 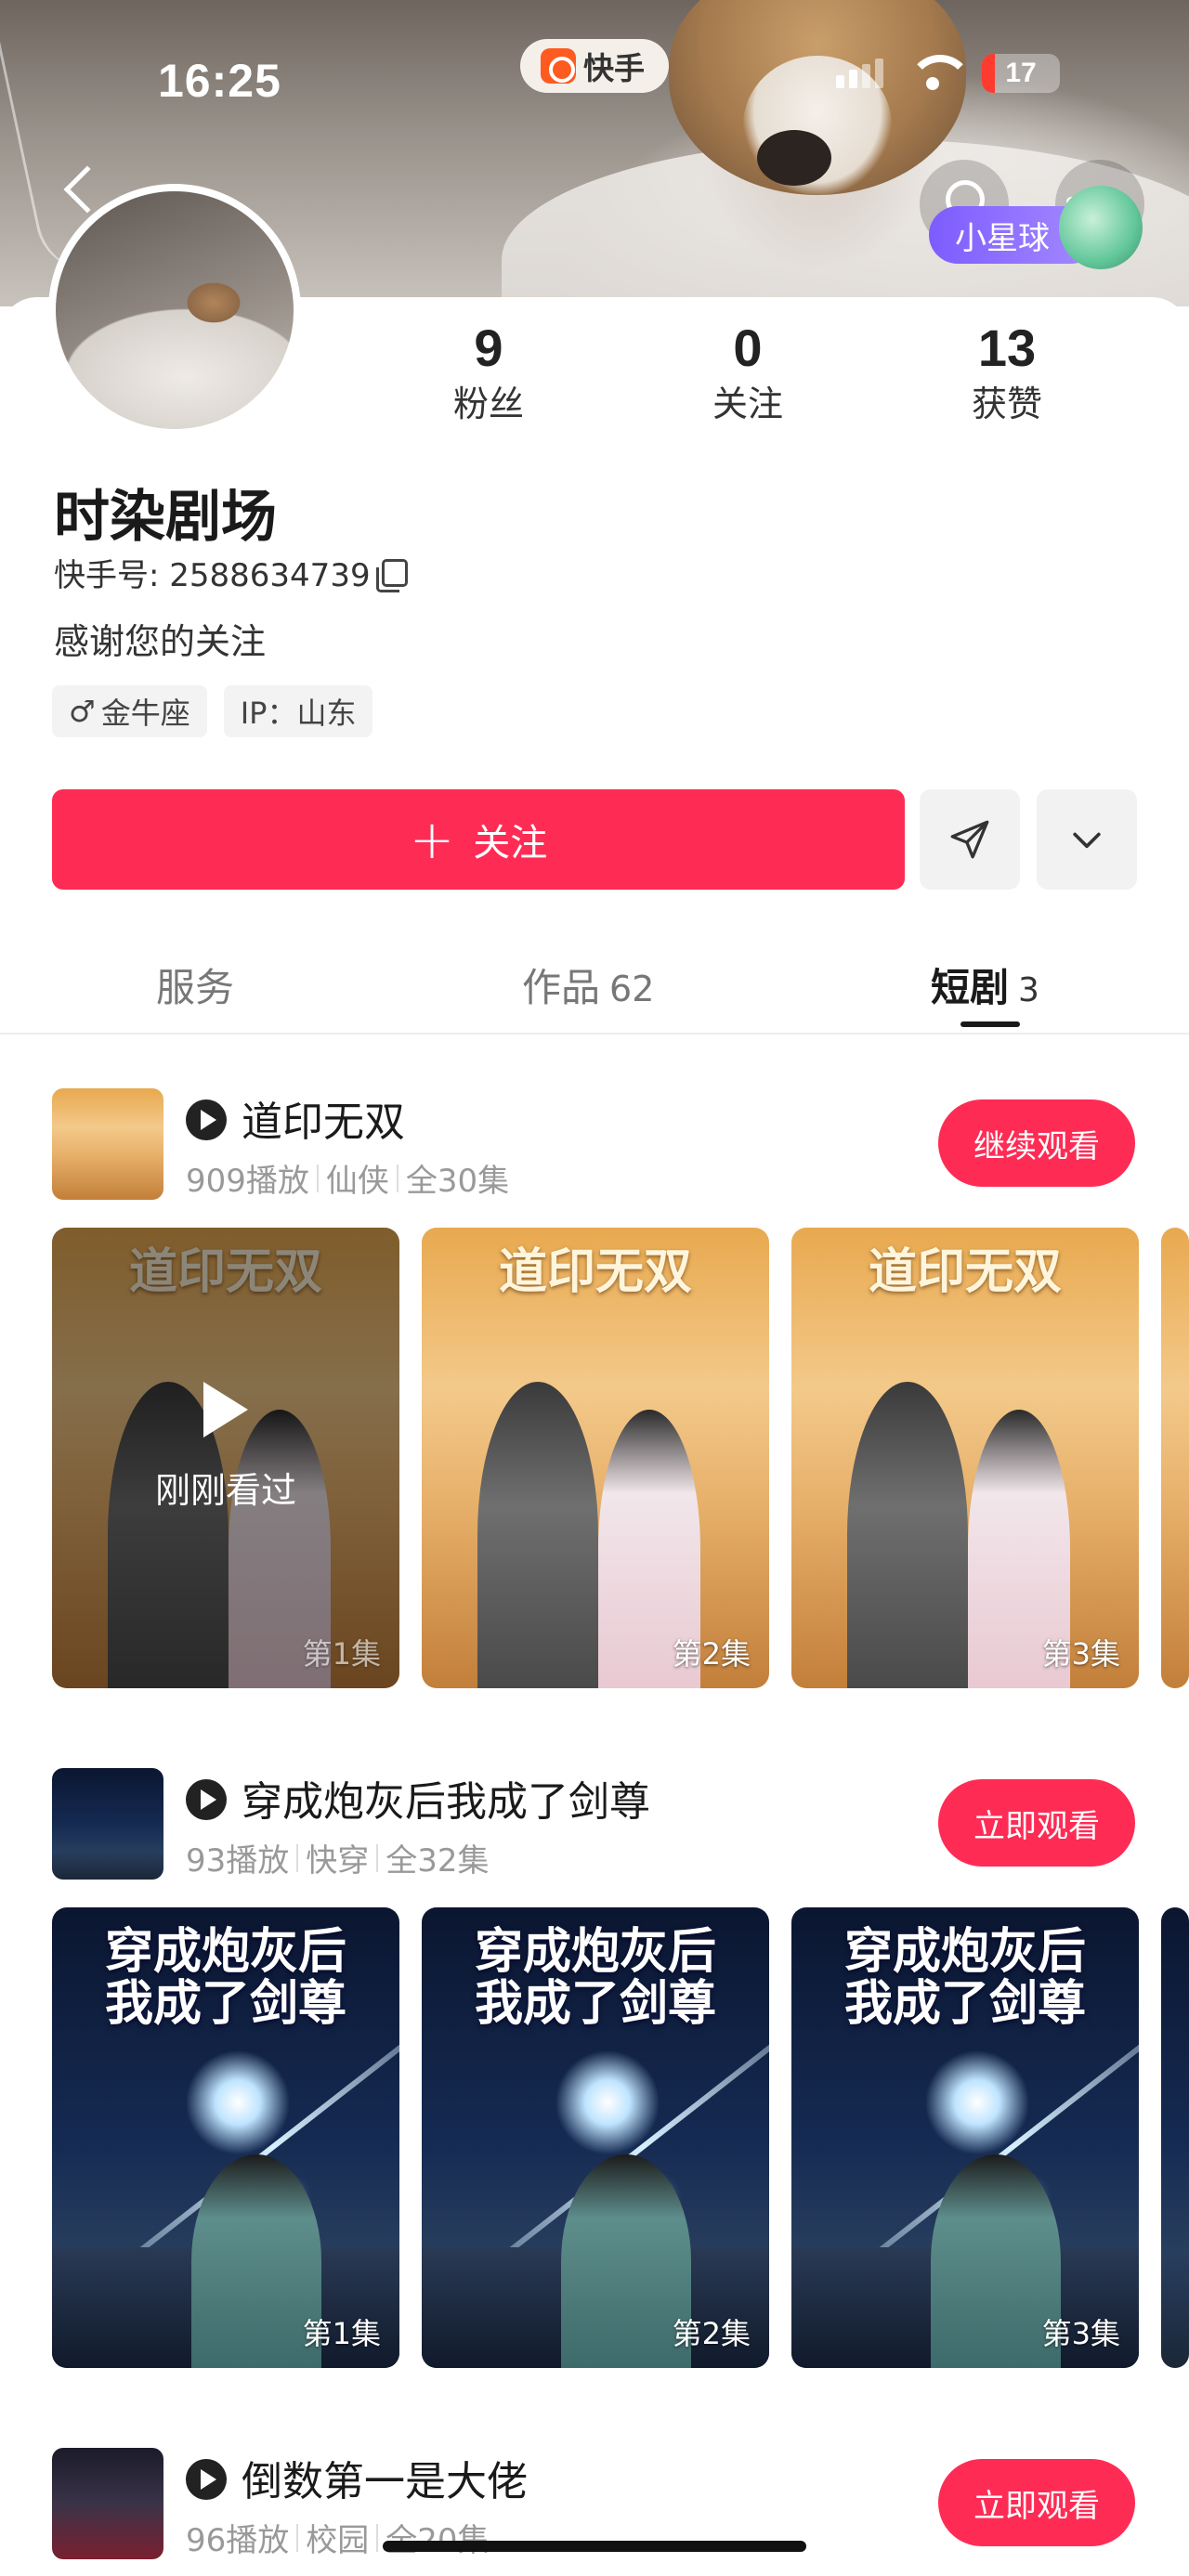 What do you see at coordinates (488, 404) in the screenshot?
I see `stat-fans-label: 粉丝` at bounding box center [488, 404].